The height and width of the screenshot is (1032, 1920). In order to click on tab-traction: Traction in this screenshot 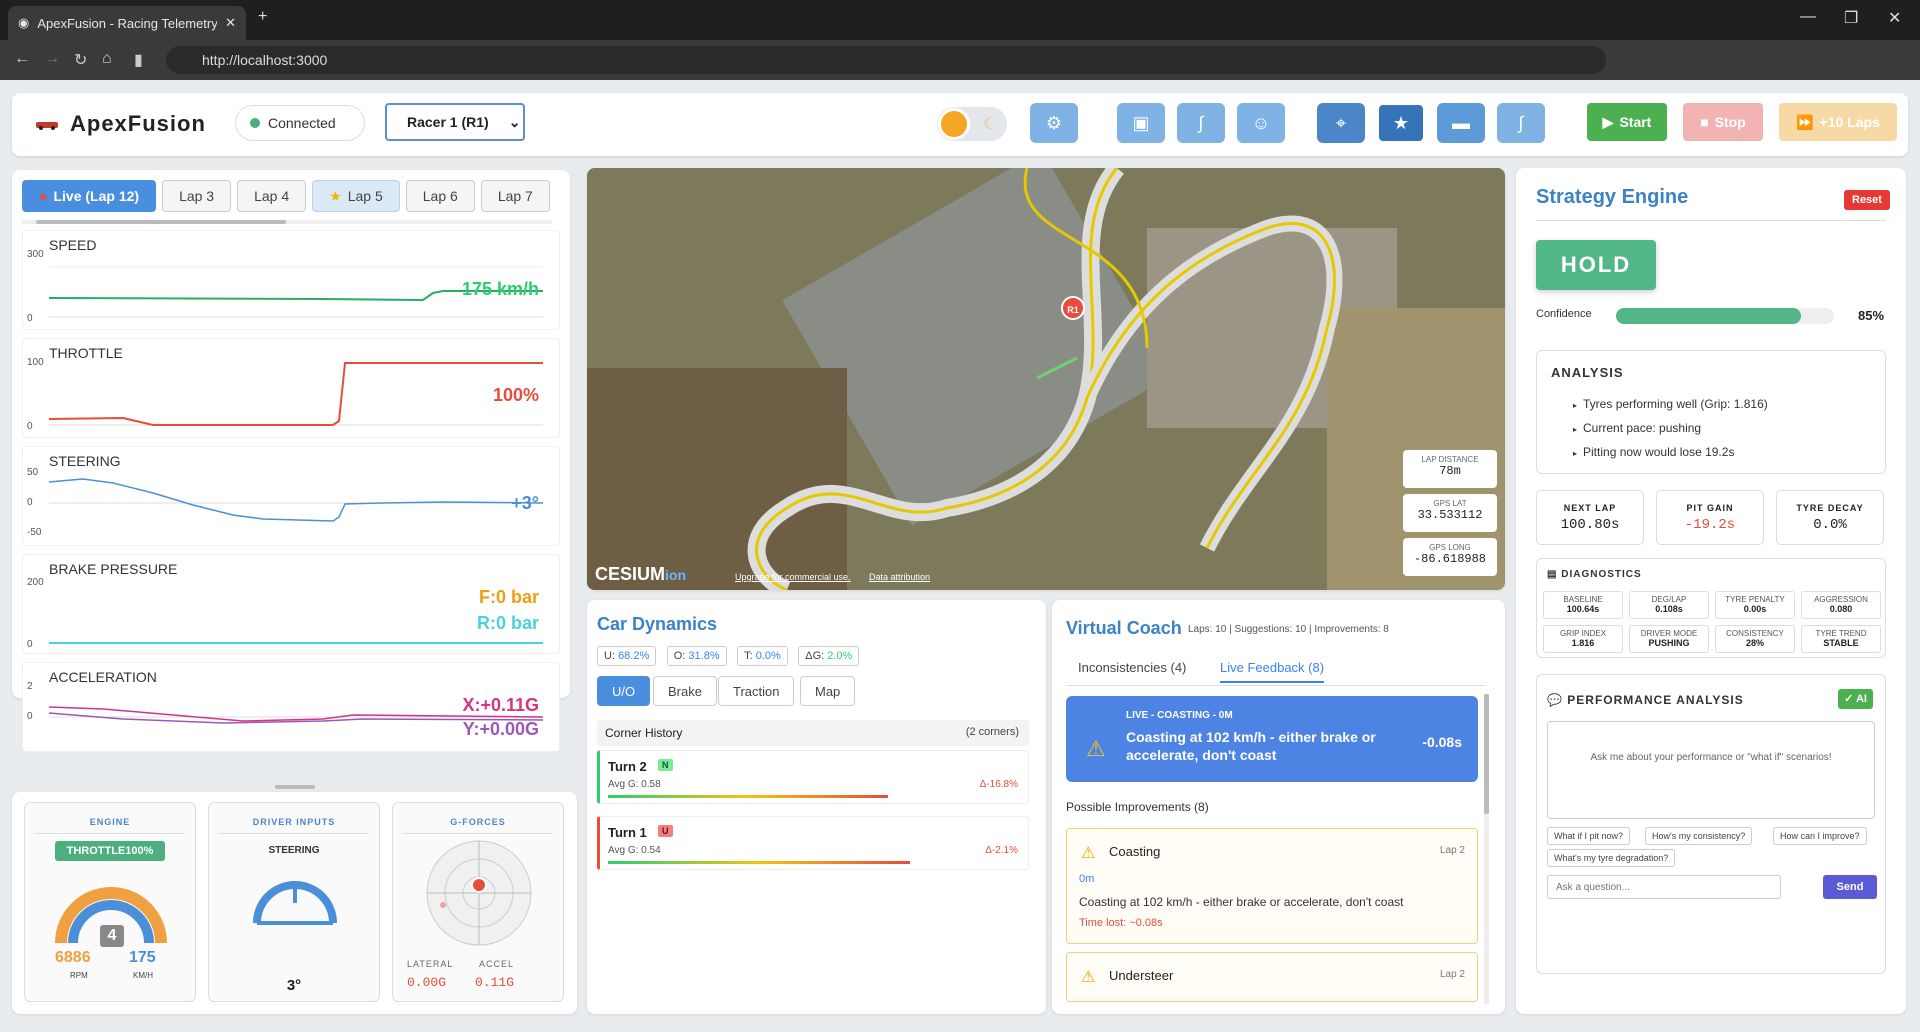, I will do `click(756, 691)`.